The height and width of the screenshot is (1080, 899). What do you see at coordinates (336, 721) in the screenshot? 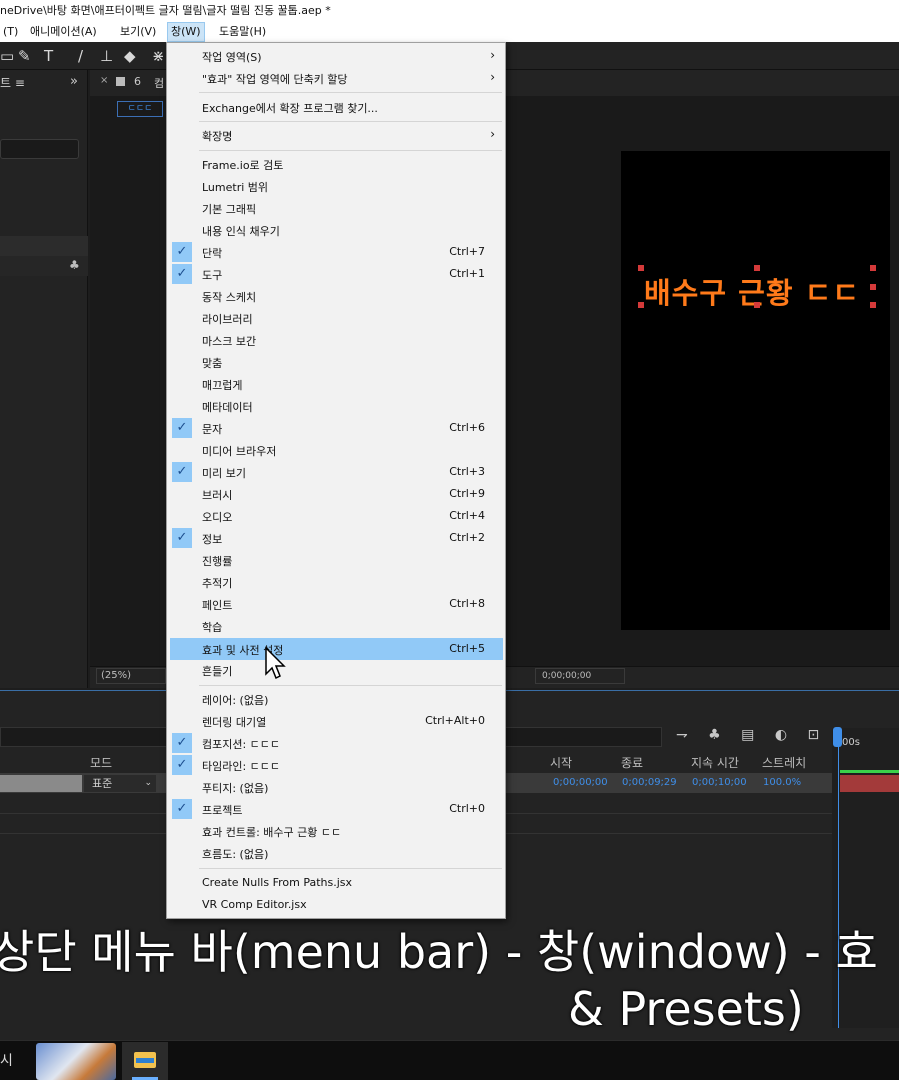
I see `menu-item-render-queue: 렌더링 대기열 Ctrl+Alt+0` at bounding box center [336, 721].